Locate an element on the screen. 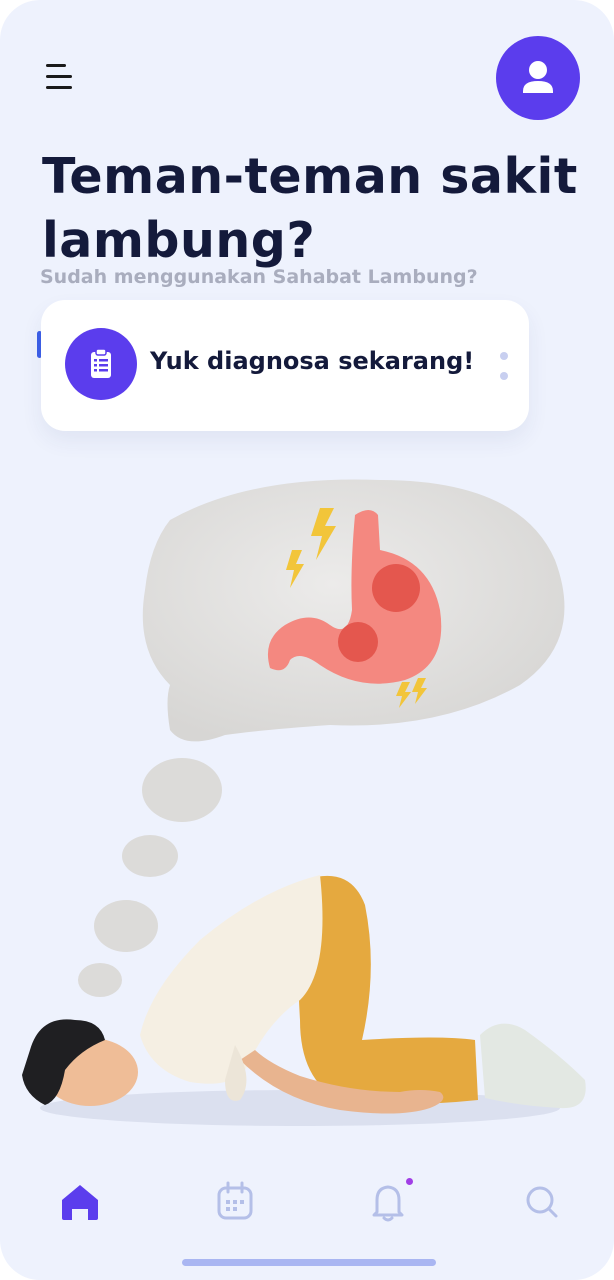  notification-dot is located at coordinates (409, 1181).